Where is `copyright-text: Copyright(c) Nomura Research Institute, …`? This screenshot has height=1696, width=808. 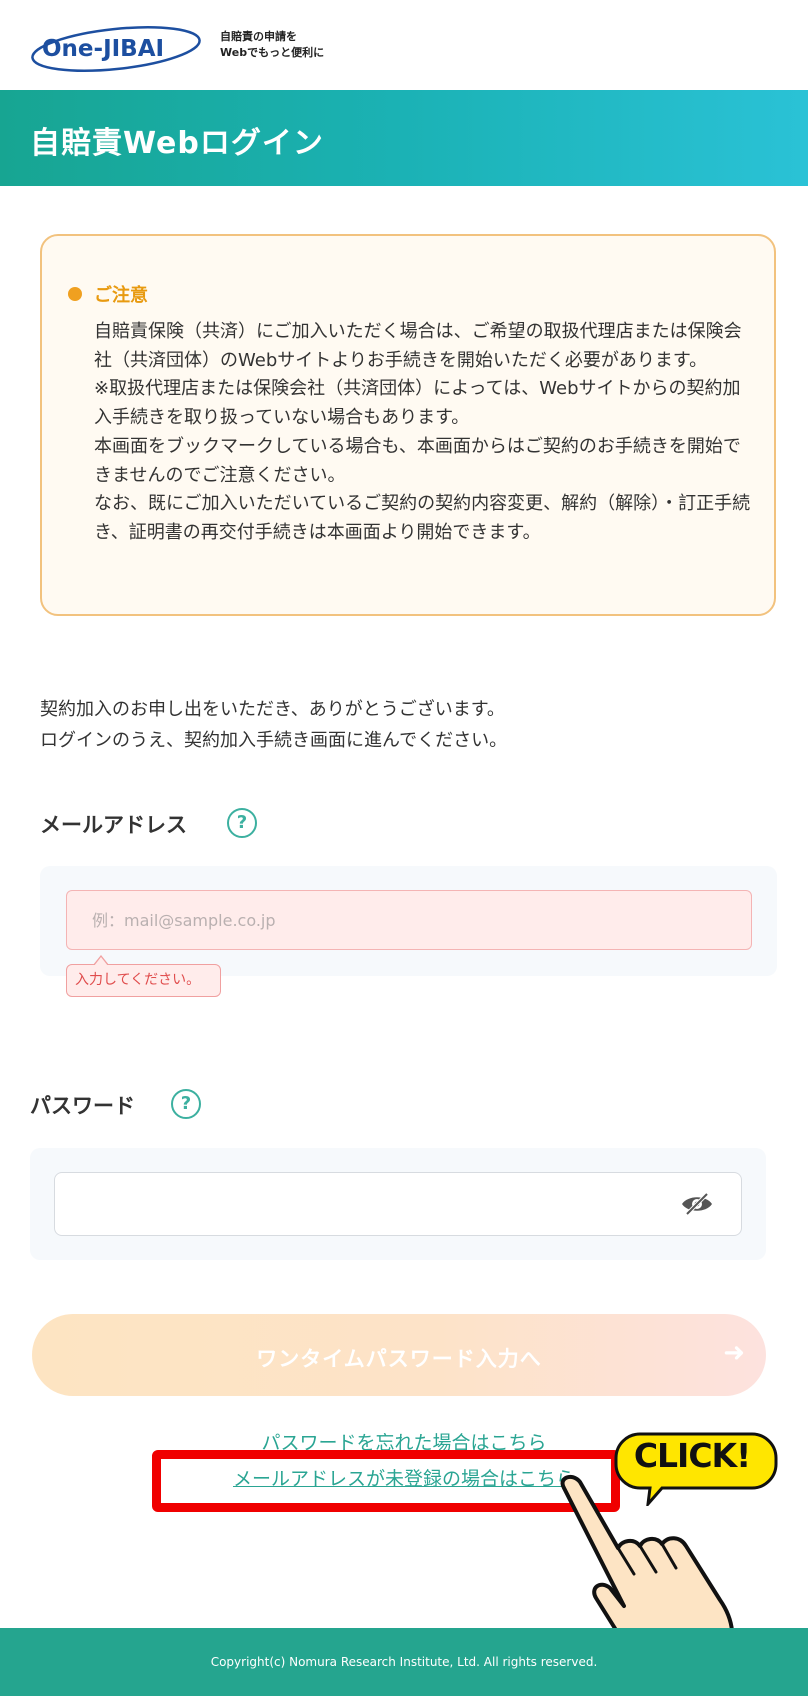
copyright-text: Copyright(c) Nomura Research Institute, … is located at coordinates (404, 1662).